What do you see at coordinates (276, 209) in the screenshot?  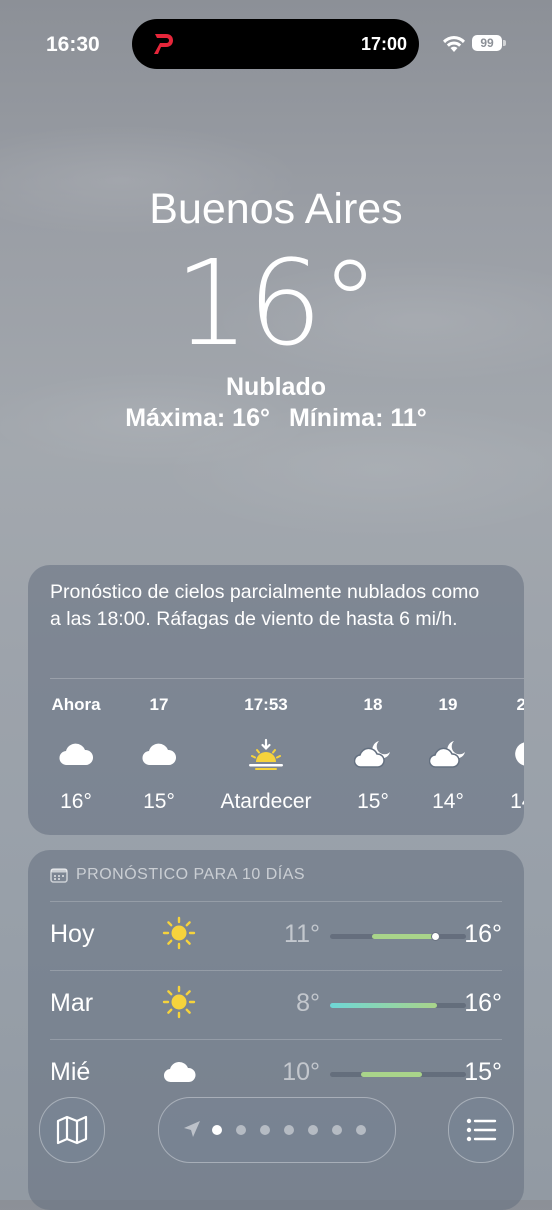 I see `city-name: Buenos Aires` at bounding box center [276, 209].